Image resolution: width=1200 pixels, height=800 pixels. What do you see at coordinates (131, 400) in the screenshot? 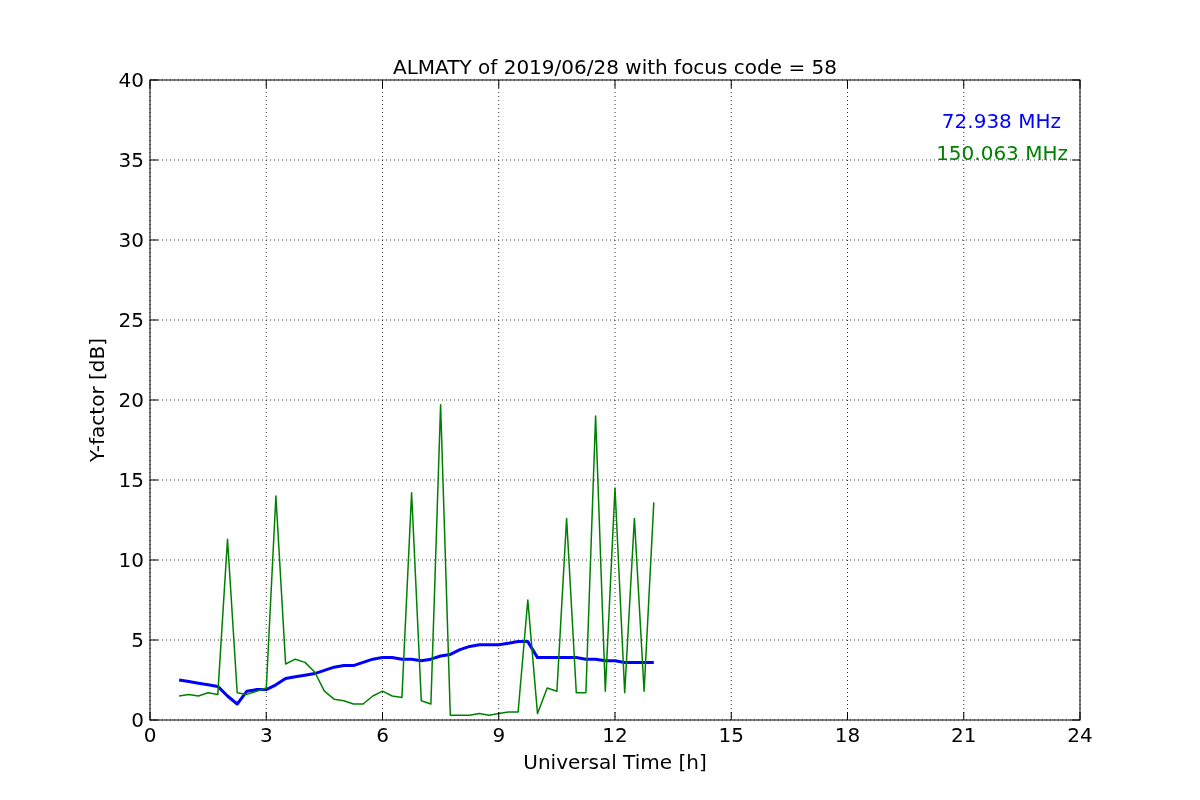
I see `y-tick-label: 20` at bounding box center [131, 400].